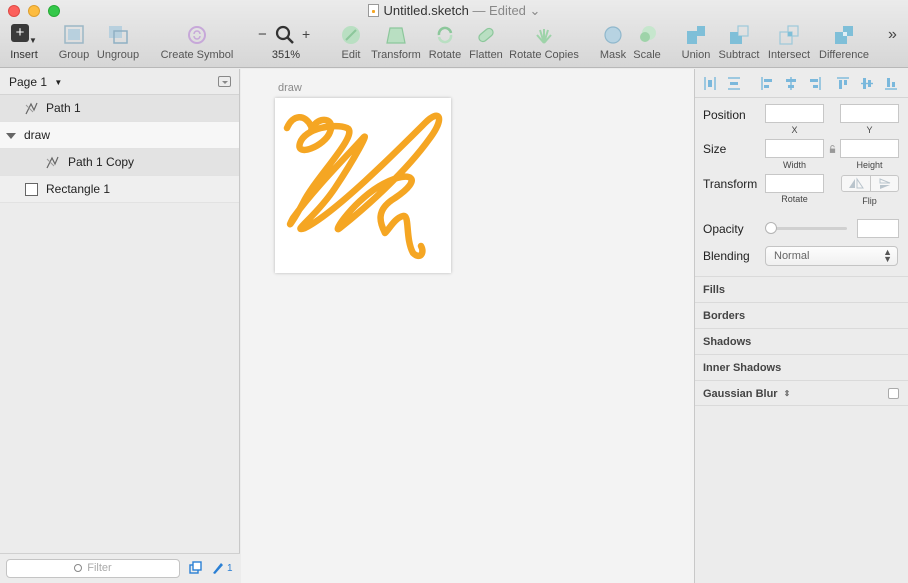 The height and width of the screenshot is (583, 908). What do you see at coordinates (815, 83) in the screenshot?
I see `align-right-icon` at bounding box center [815, 83].